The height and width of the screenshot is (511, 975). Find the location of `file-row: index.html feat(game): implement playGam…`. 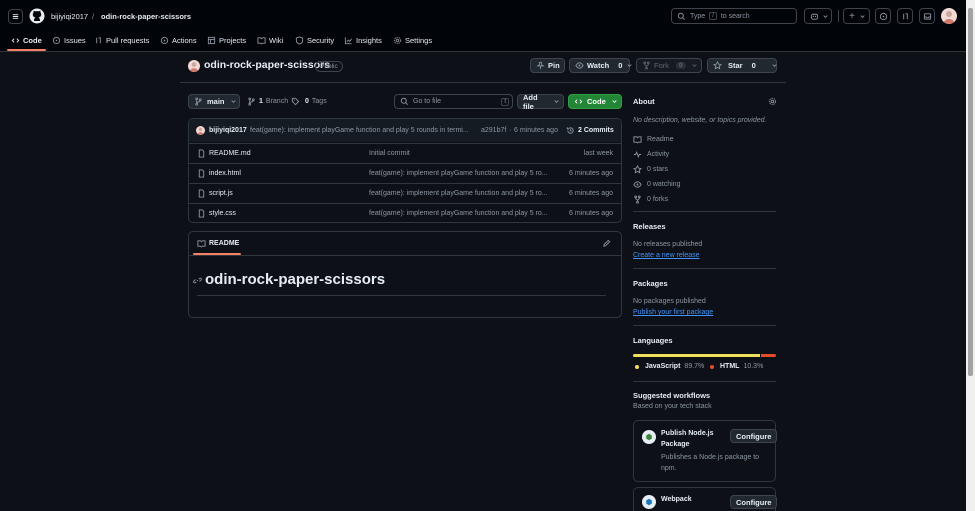

file-row: index.html feat(game): implement playGam… is located at coordinates (405, 173).